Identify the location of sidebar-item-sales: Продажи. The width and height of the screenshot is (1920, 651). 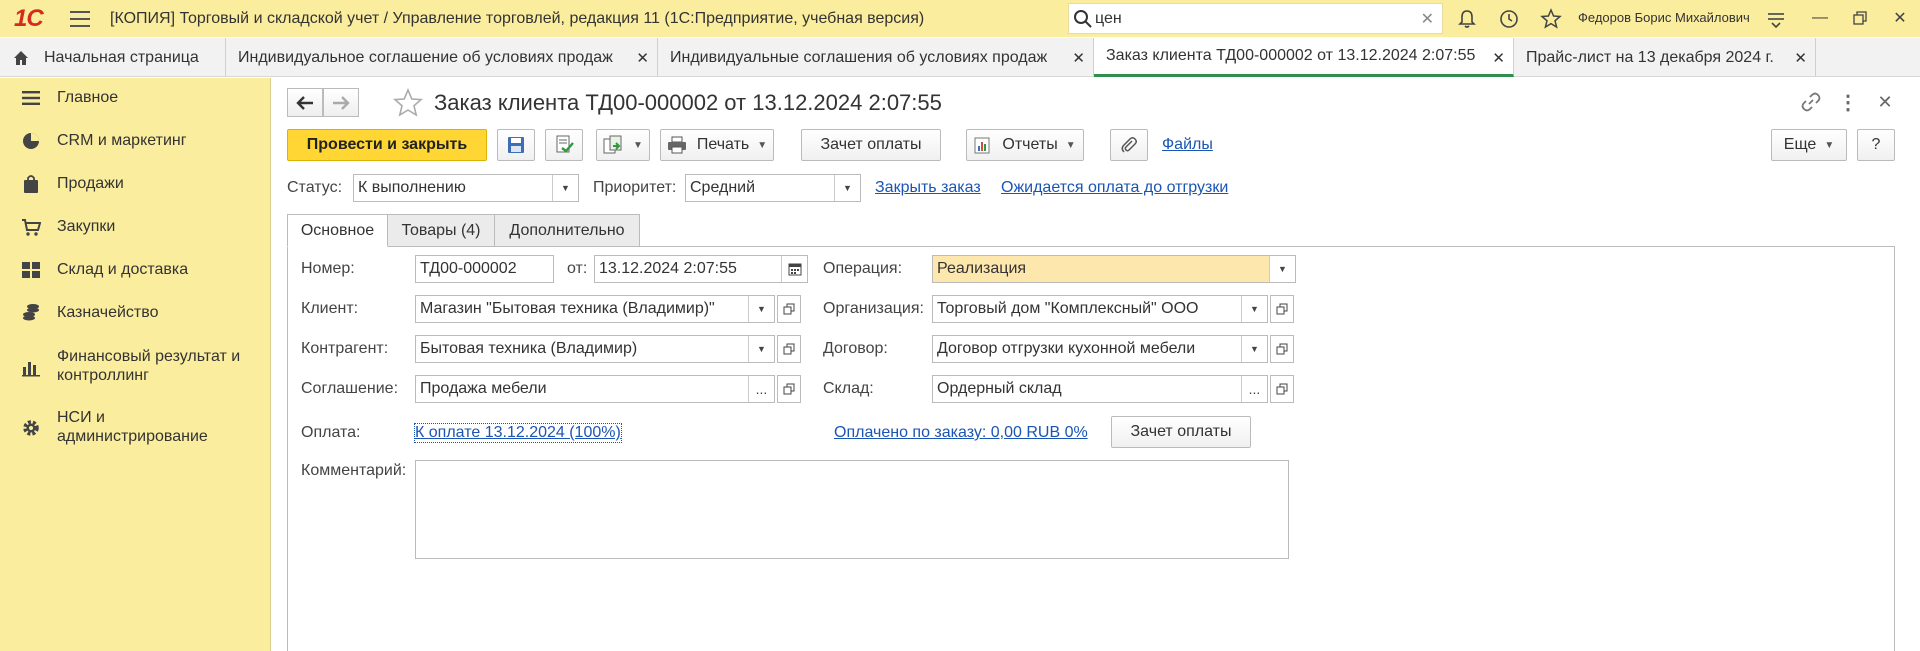
(135, 186).